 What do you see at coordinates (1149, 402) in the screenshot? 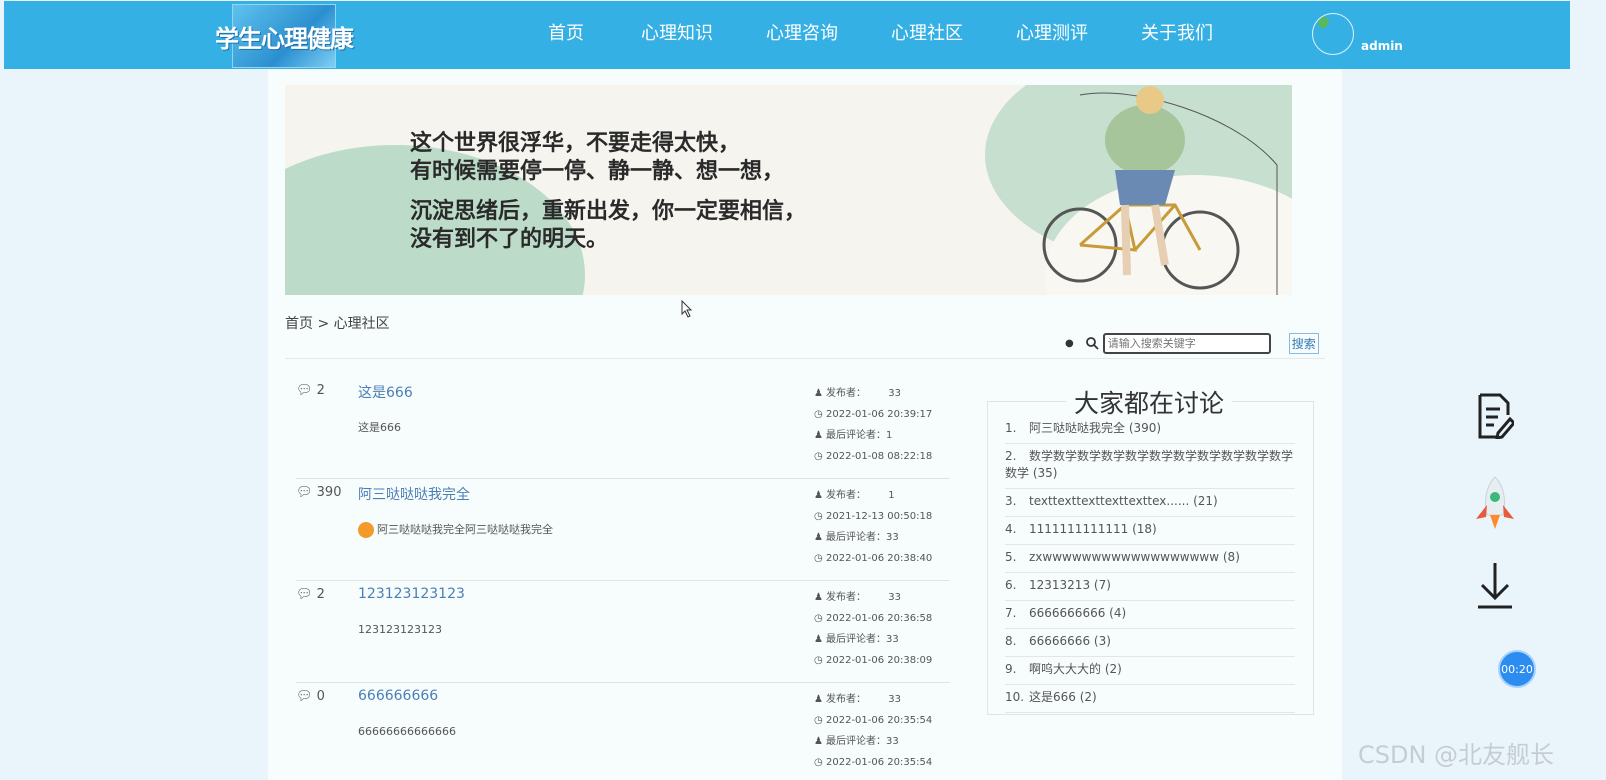
I see `trending-title: 大家都在讨论` at bounding box center [1149, 402].